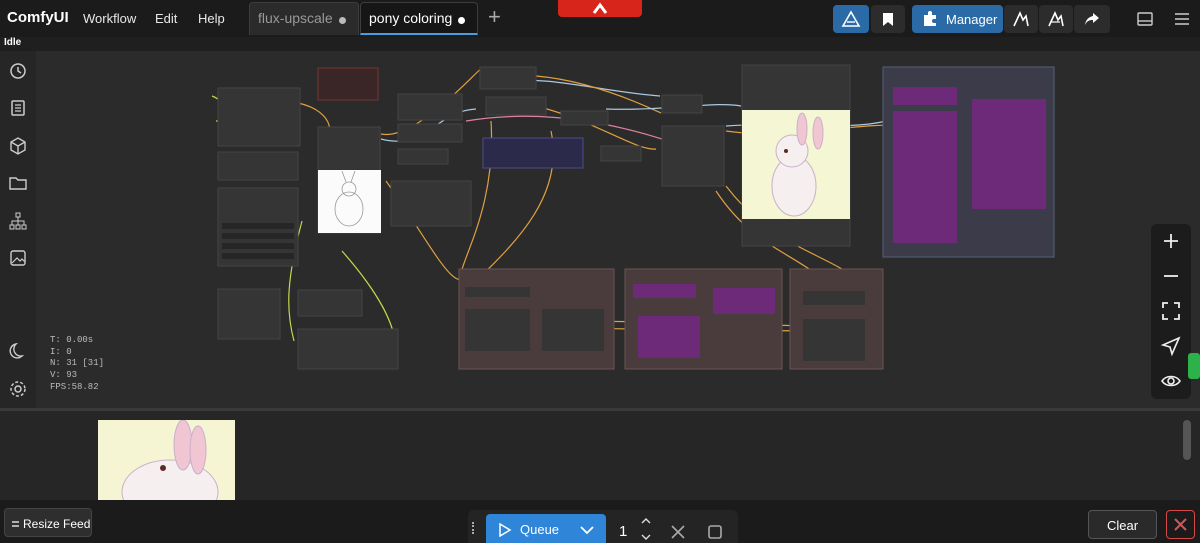  I want to click on canvas-zoom-toolbar, so click(1171, 311).